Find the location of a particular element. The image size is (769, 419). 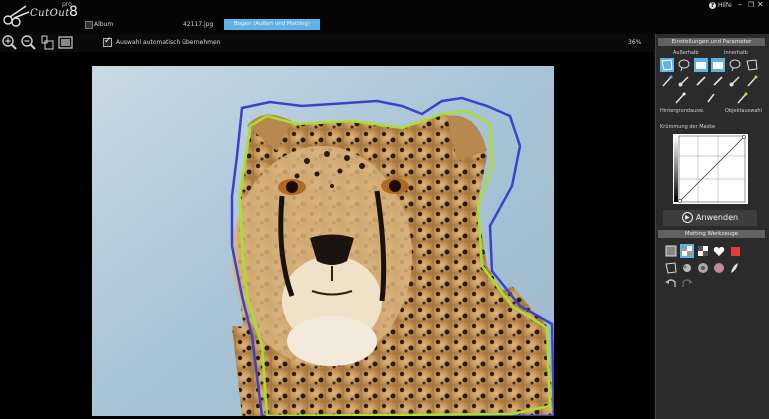

inner-polygon-tool is located at coordinates (752, 65).